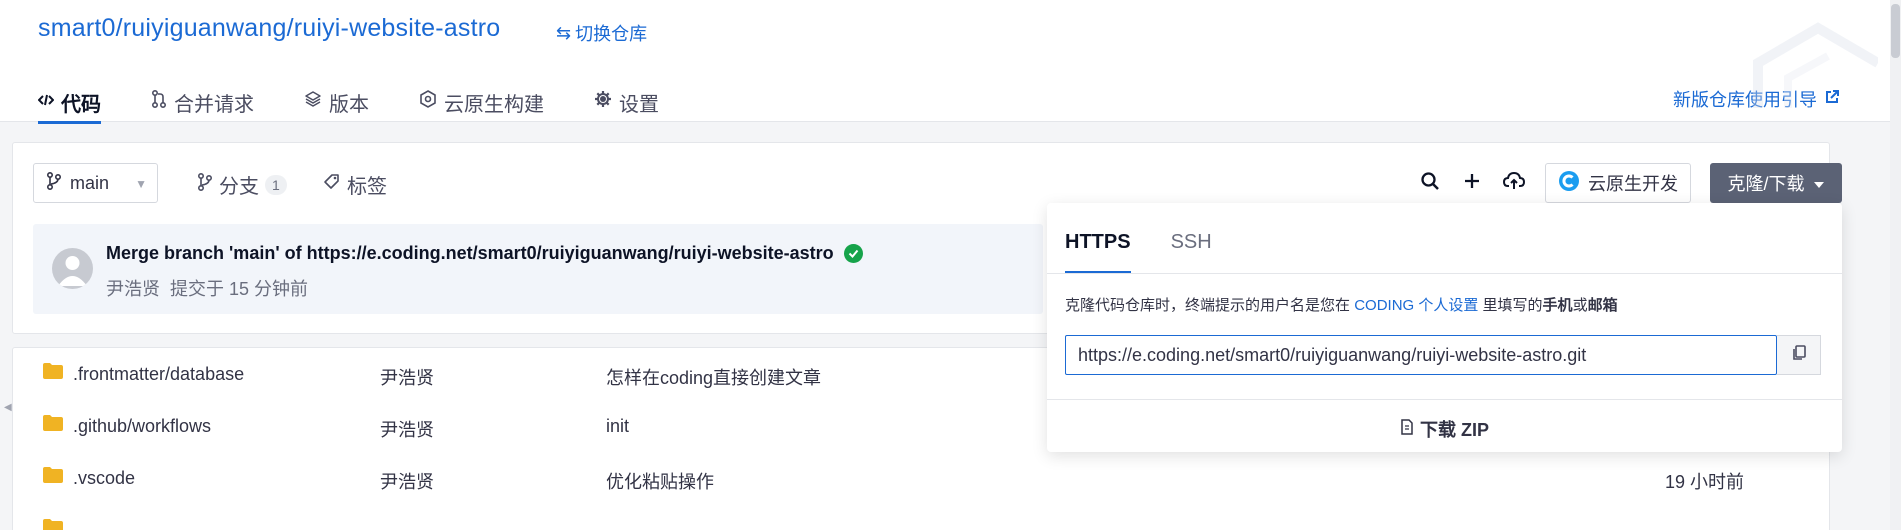 This screenshot has height=530, width=1901. I want to click on cloud-upload-icon, so click(1514, 181).